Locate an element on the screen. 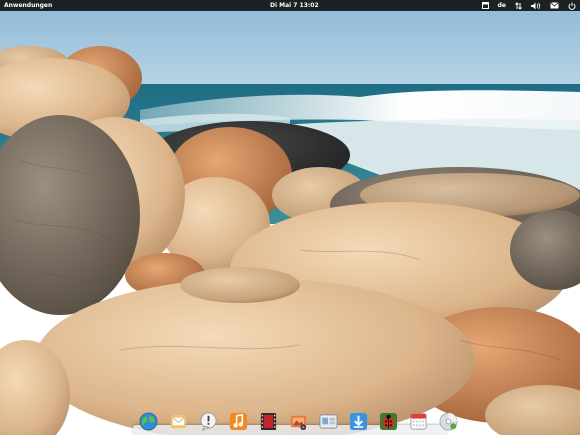  dock-items is located at coordinates (298, 421).